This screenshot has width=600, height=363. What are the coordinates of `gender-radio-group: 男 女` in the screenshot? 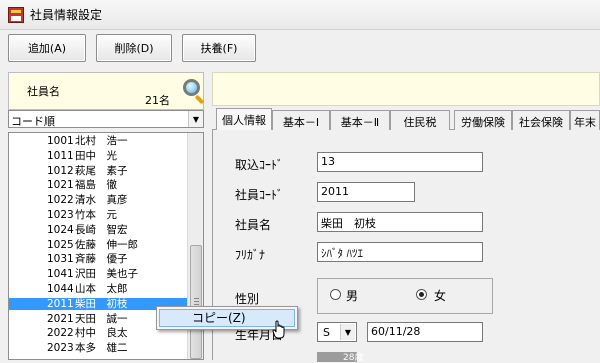 It's located at (405, 296).